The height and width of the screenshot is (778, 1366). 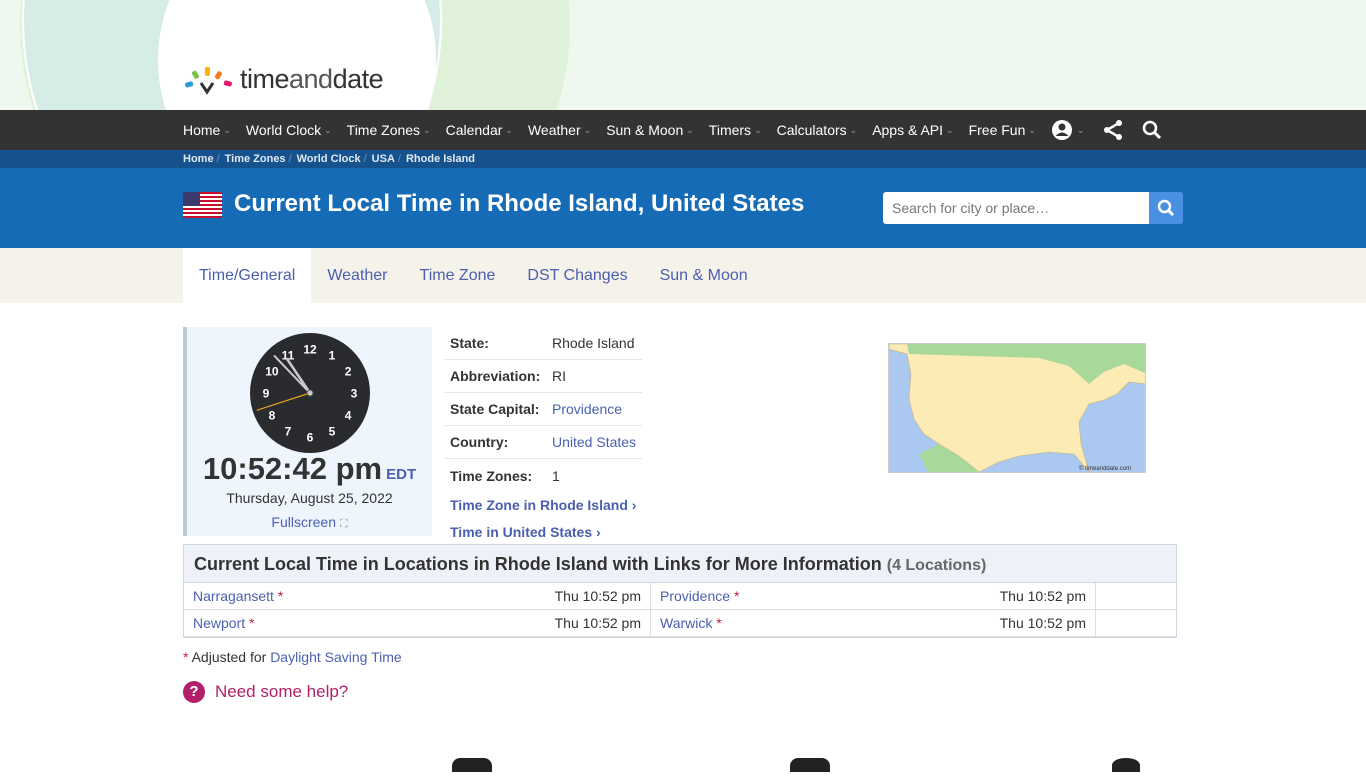 I want to click on nav-item-weather: Weather ⌄, so click(x=559, y=130).